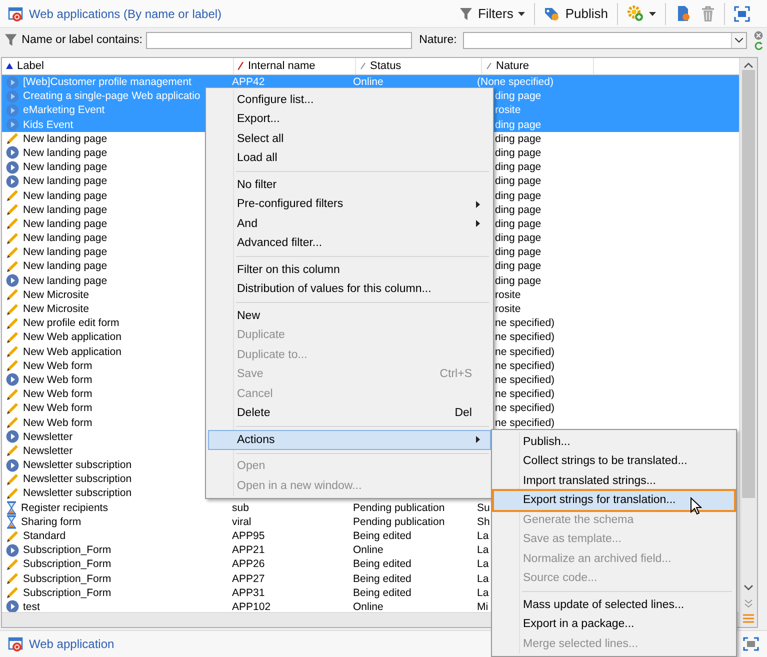 Image resolution: width=767 pixels, height=657 pixels. What do you see at coordinates (349, 224) in the screenshot?
I see `menu-item: And` at bounding box center [349, 224].